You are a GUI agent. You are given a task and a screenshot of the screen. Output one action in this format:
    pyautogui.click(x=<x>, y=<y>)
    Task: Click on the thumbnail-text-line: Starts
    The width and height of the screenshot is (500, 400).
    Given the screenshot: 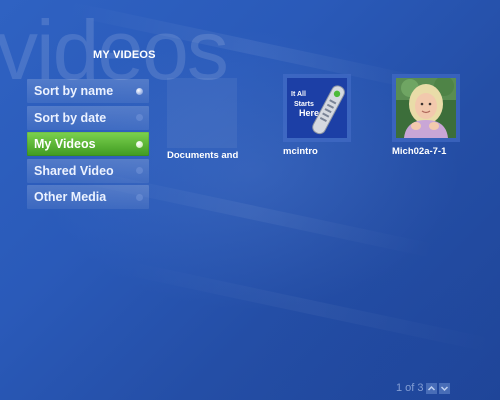 What is the action you would take?
    pyautogui.click(x=304, y=104)
    